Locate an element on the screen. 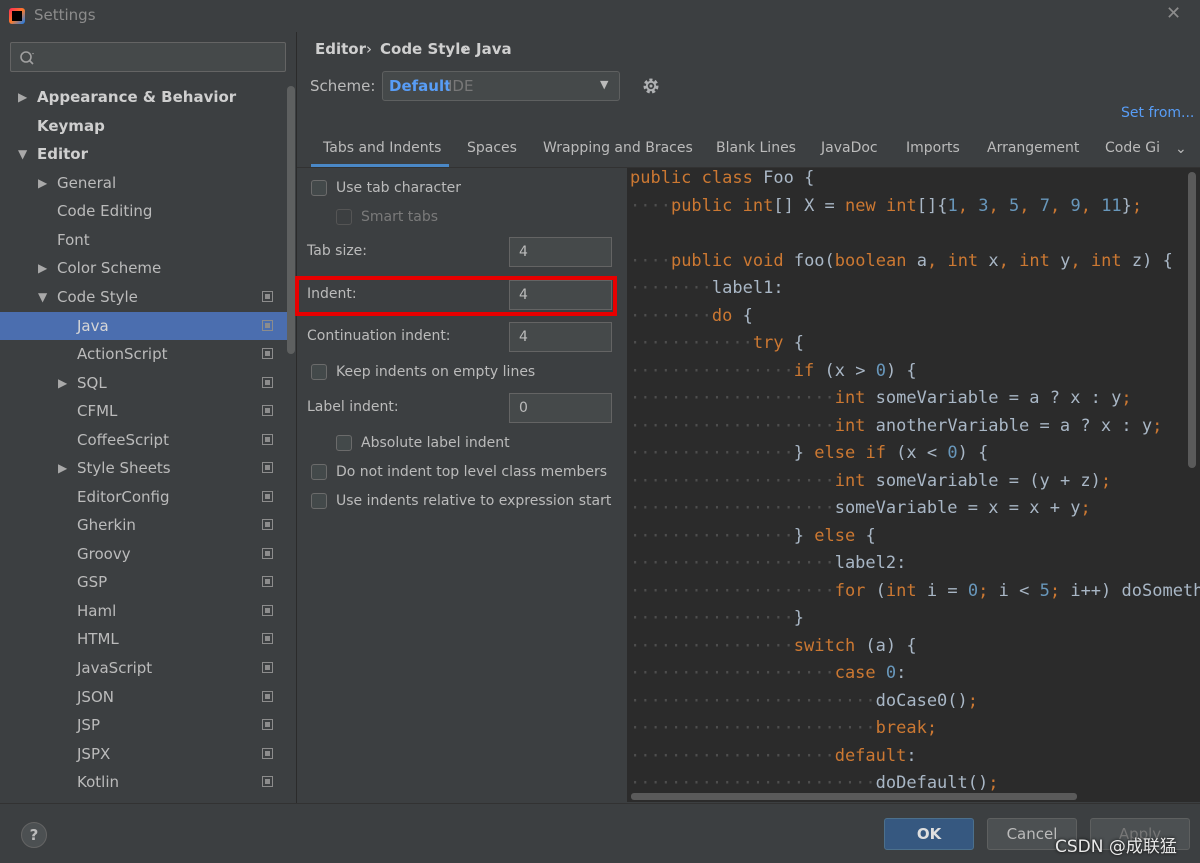 This screenshot has width=1200, height=863. code-vertical-scrollbar is located at coordinates (1192, 320).